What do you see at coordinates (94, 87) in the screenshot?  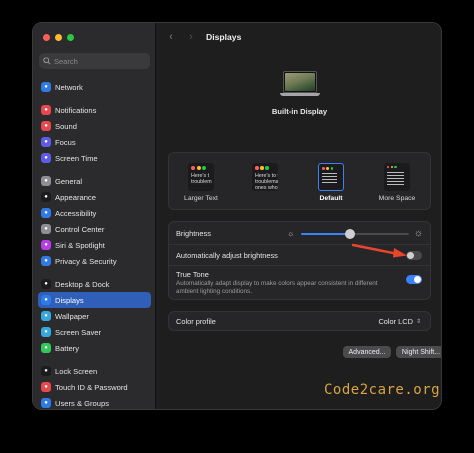 I see `sidebar-item-network: ● Network` at bounding box center [94, 87].